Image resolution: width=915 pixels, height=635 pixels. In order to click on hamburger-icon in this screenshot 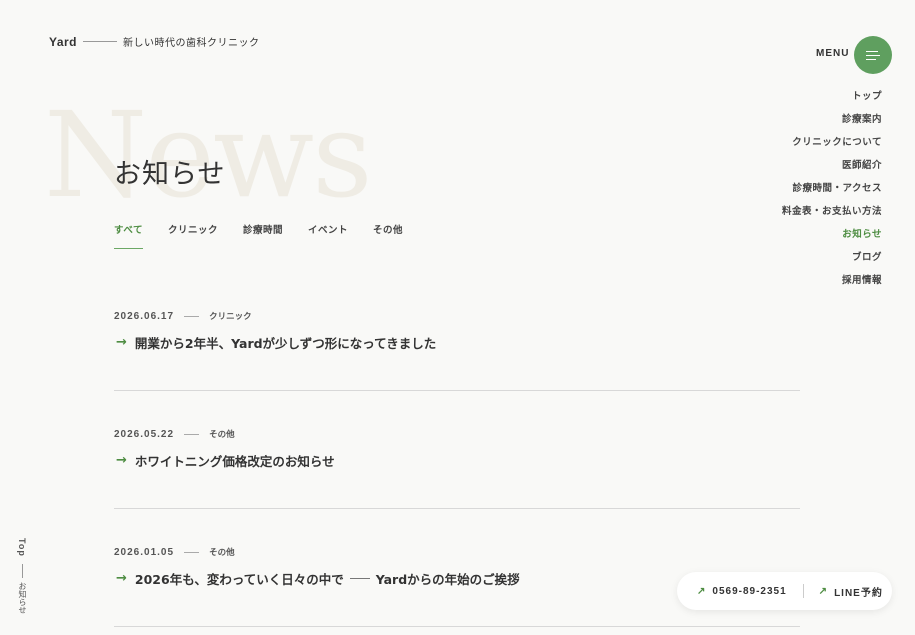, I will do `click(872, 51)`.